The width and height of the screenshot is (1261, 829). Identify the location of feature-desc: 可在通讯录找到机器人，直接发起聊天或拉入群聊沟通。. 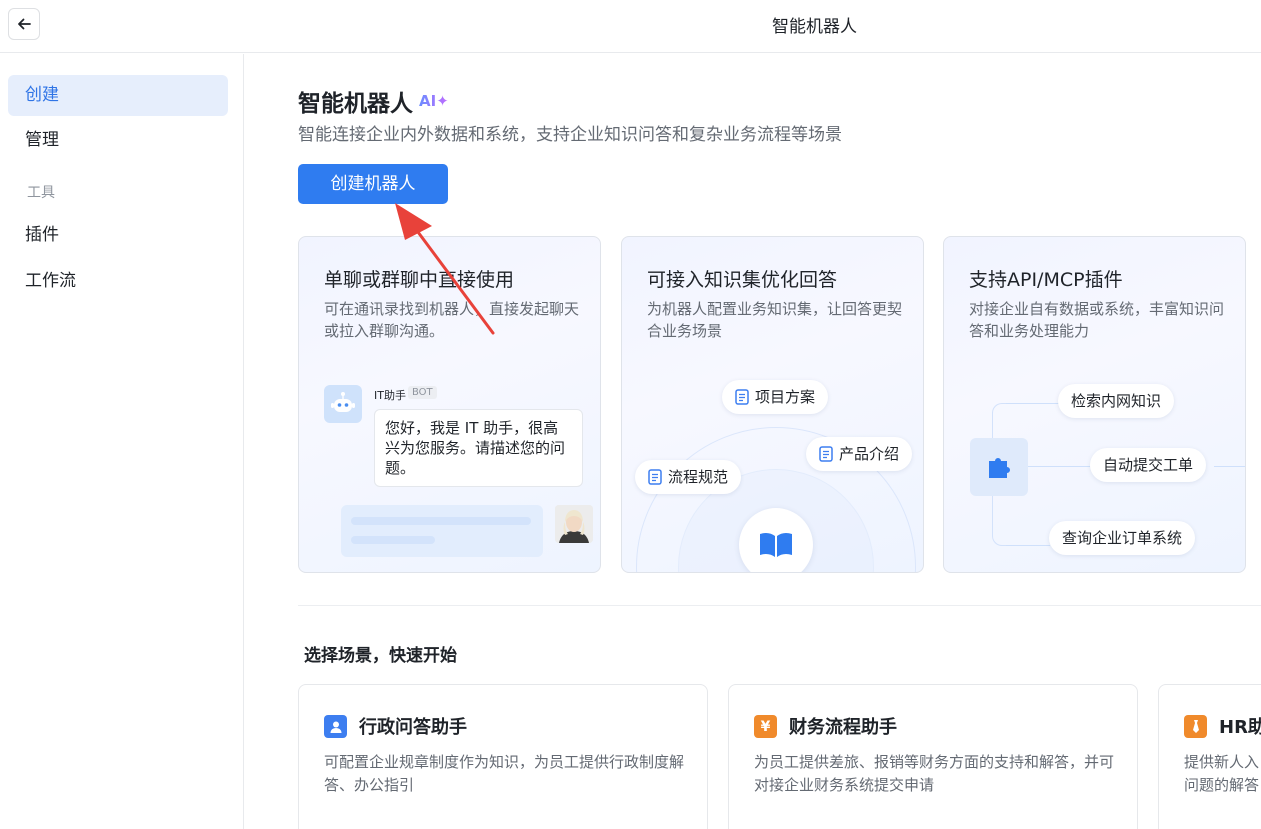
(452, 320).